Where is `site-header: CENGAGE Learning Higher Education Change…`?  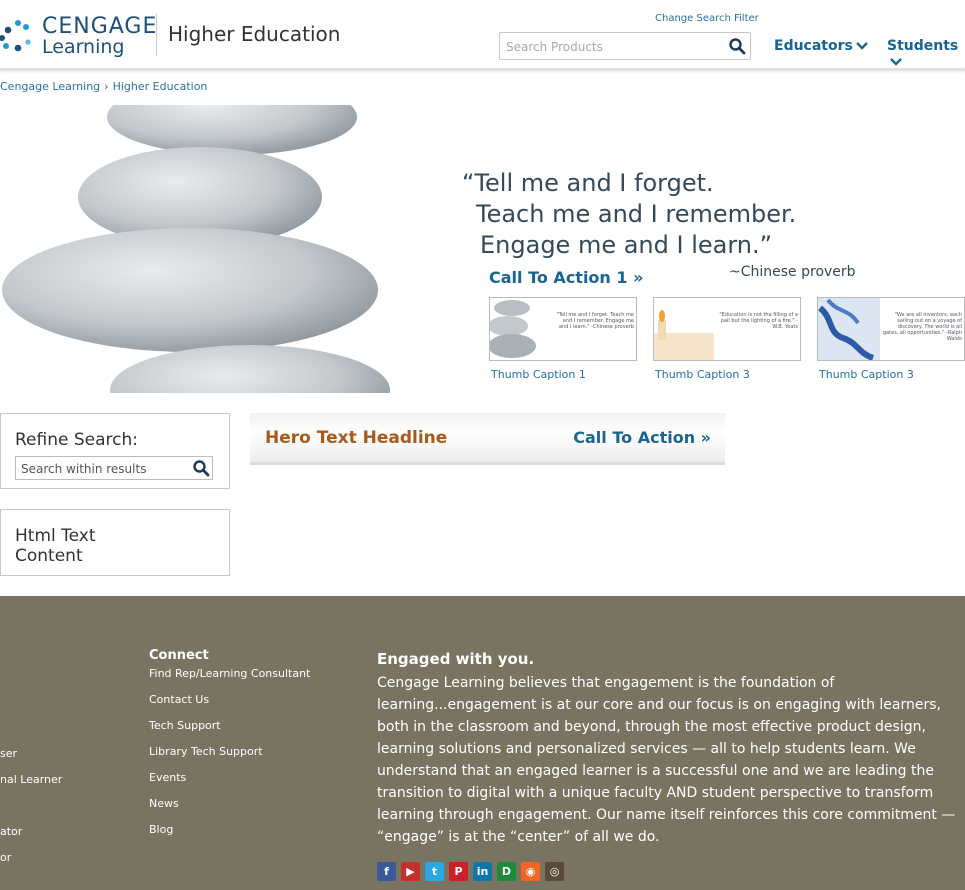
site-header: CENGAGE Learning Higher Education Change… is located at coordinates (482, 35).